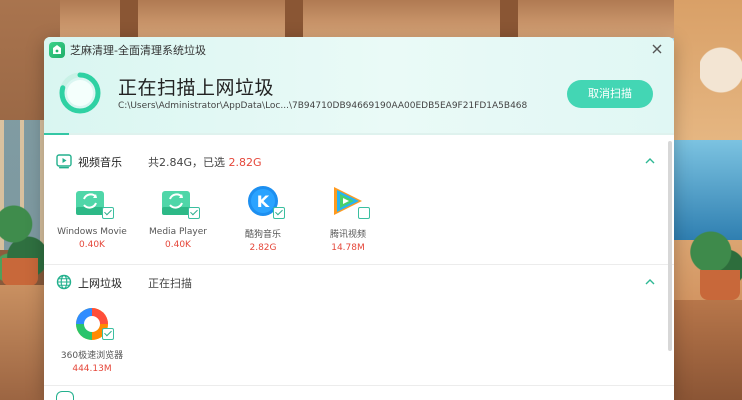  I want to click on list-item: 360极速浏览器 444.13M, so click(92, 339).